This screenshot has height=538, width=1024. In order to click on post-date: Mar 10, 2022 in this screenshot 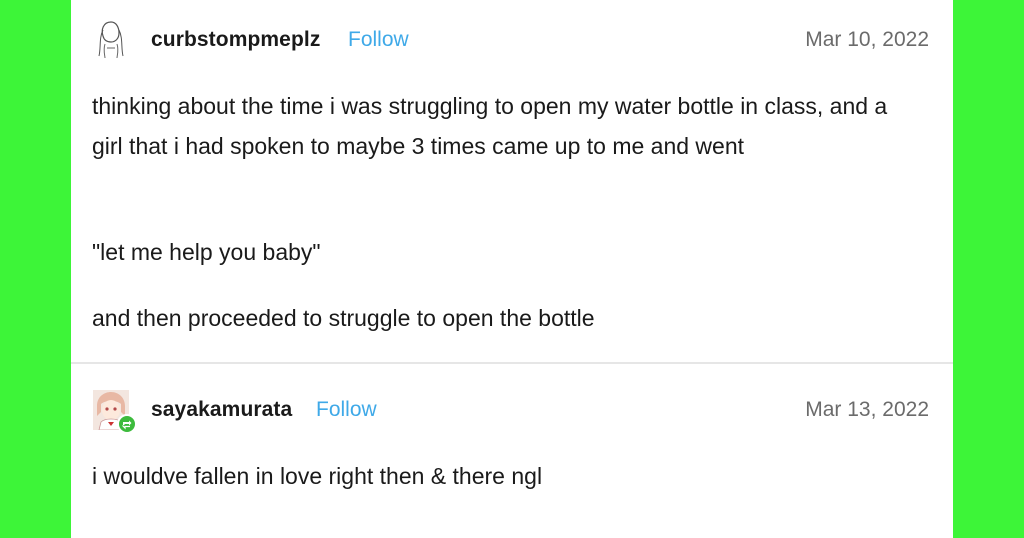, I will do `click(867, 39)`.